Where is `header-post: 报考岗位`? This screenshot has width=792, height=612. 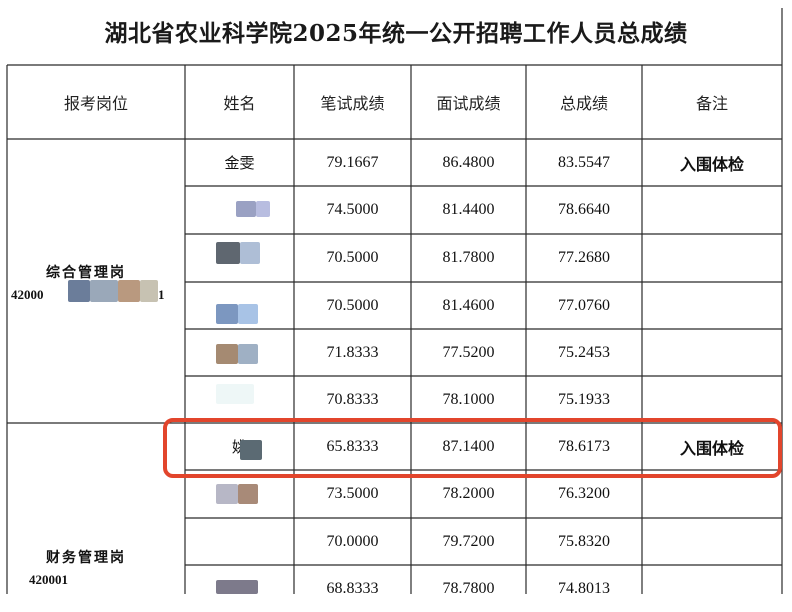 header-post: 报考岗位 is located at coordinates (95, 103).